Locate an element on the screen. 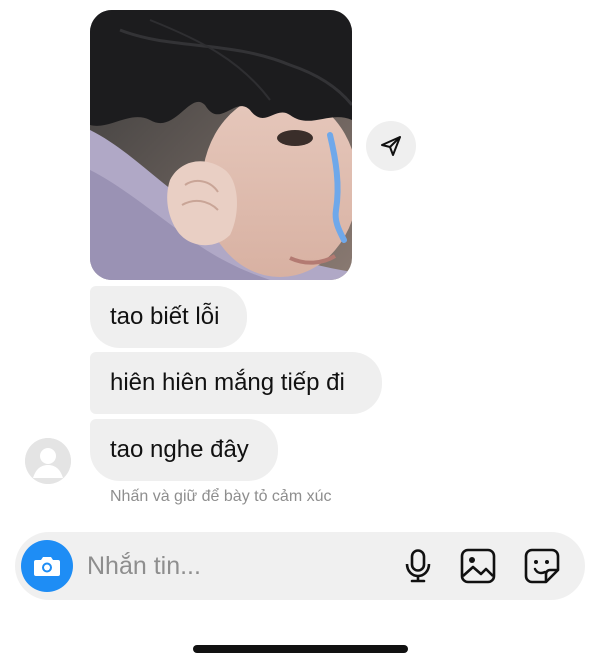 The image size is (600, 668). gallery-icon is located at coordinates (478, 566).